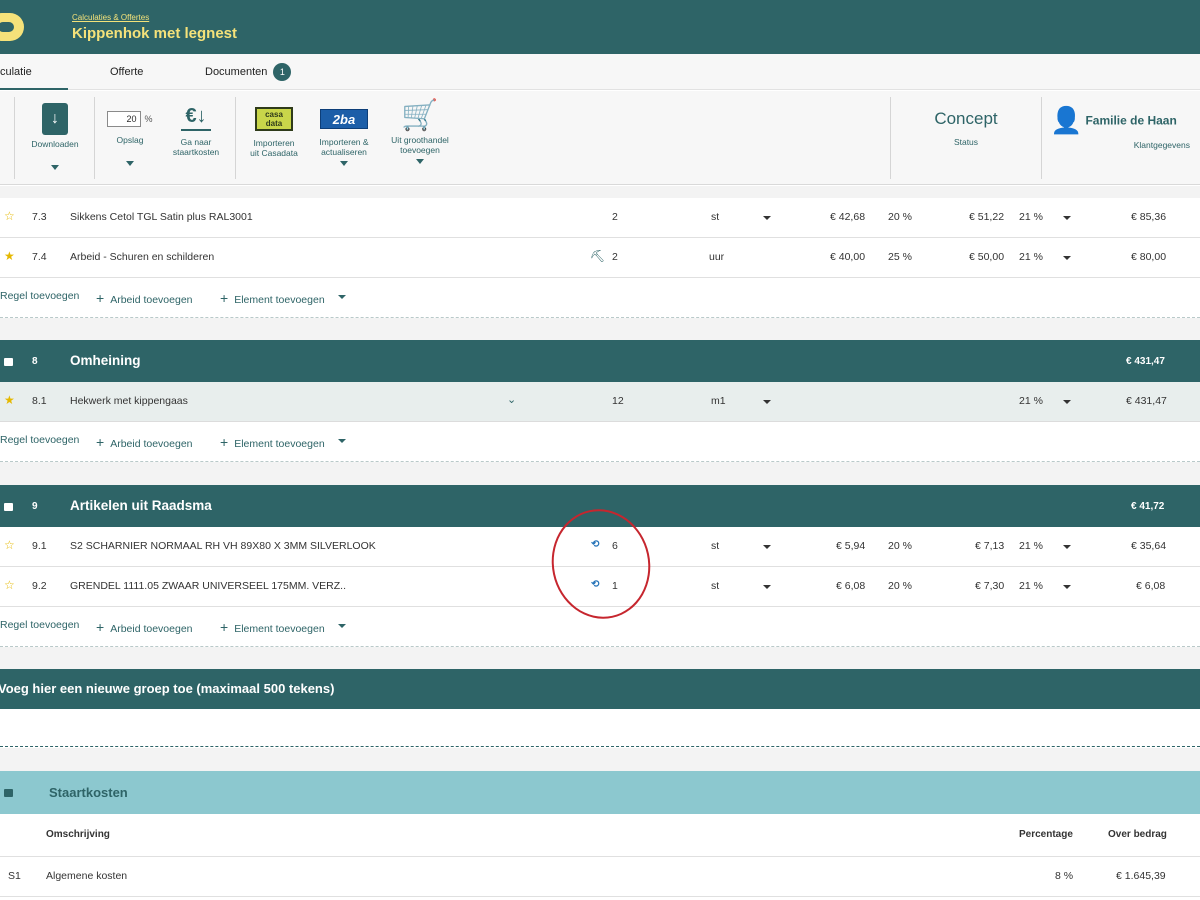  Describe the element at coordinates (718, 401) in the screenshot. I see `row-unit: m1` at that location.